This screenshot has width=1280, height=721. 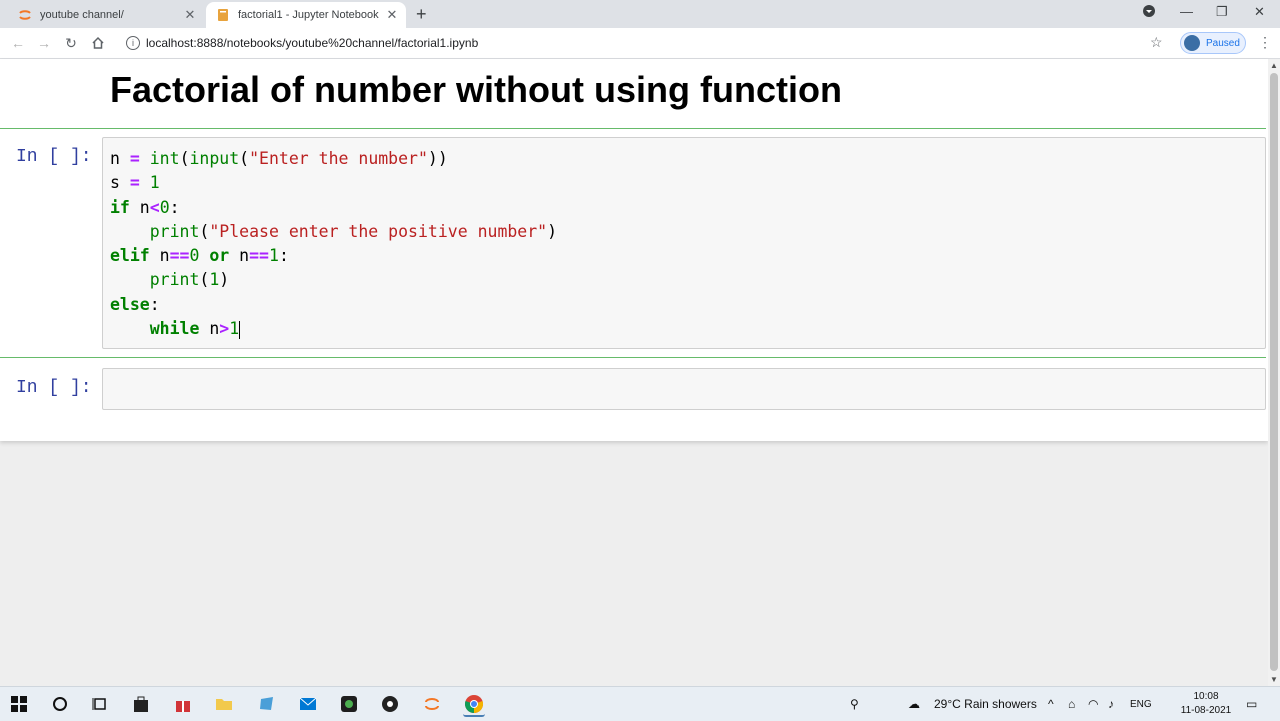 I want to click on scroll-down-icon: ▼, so click(x=1274, y=679).